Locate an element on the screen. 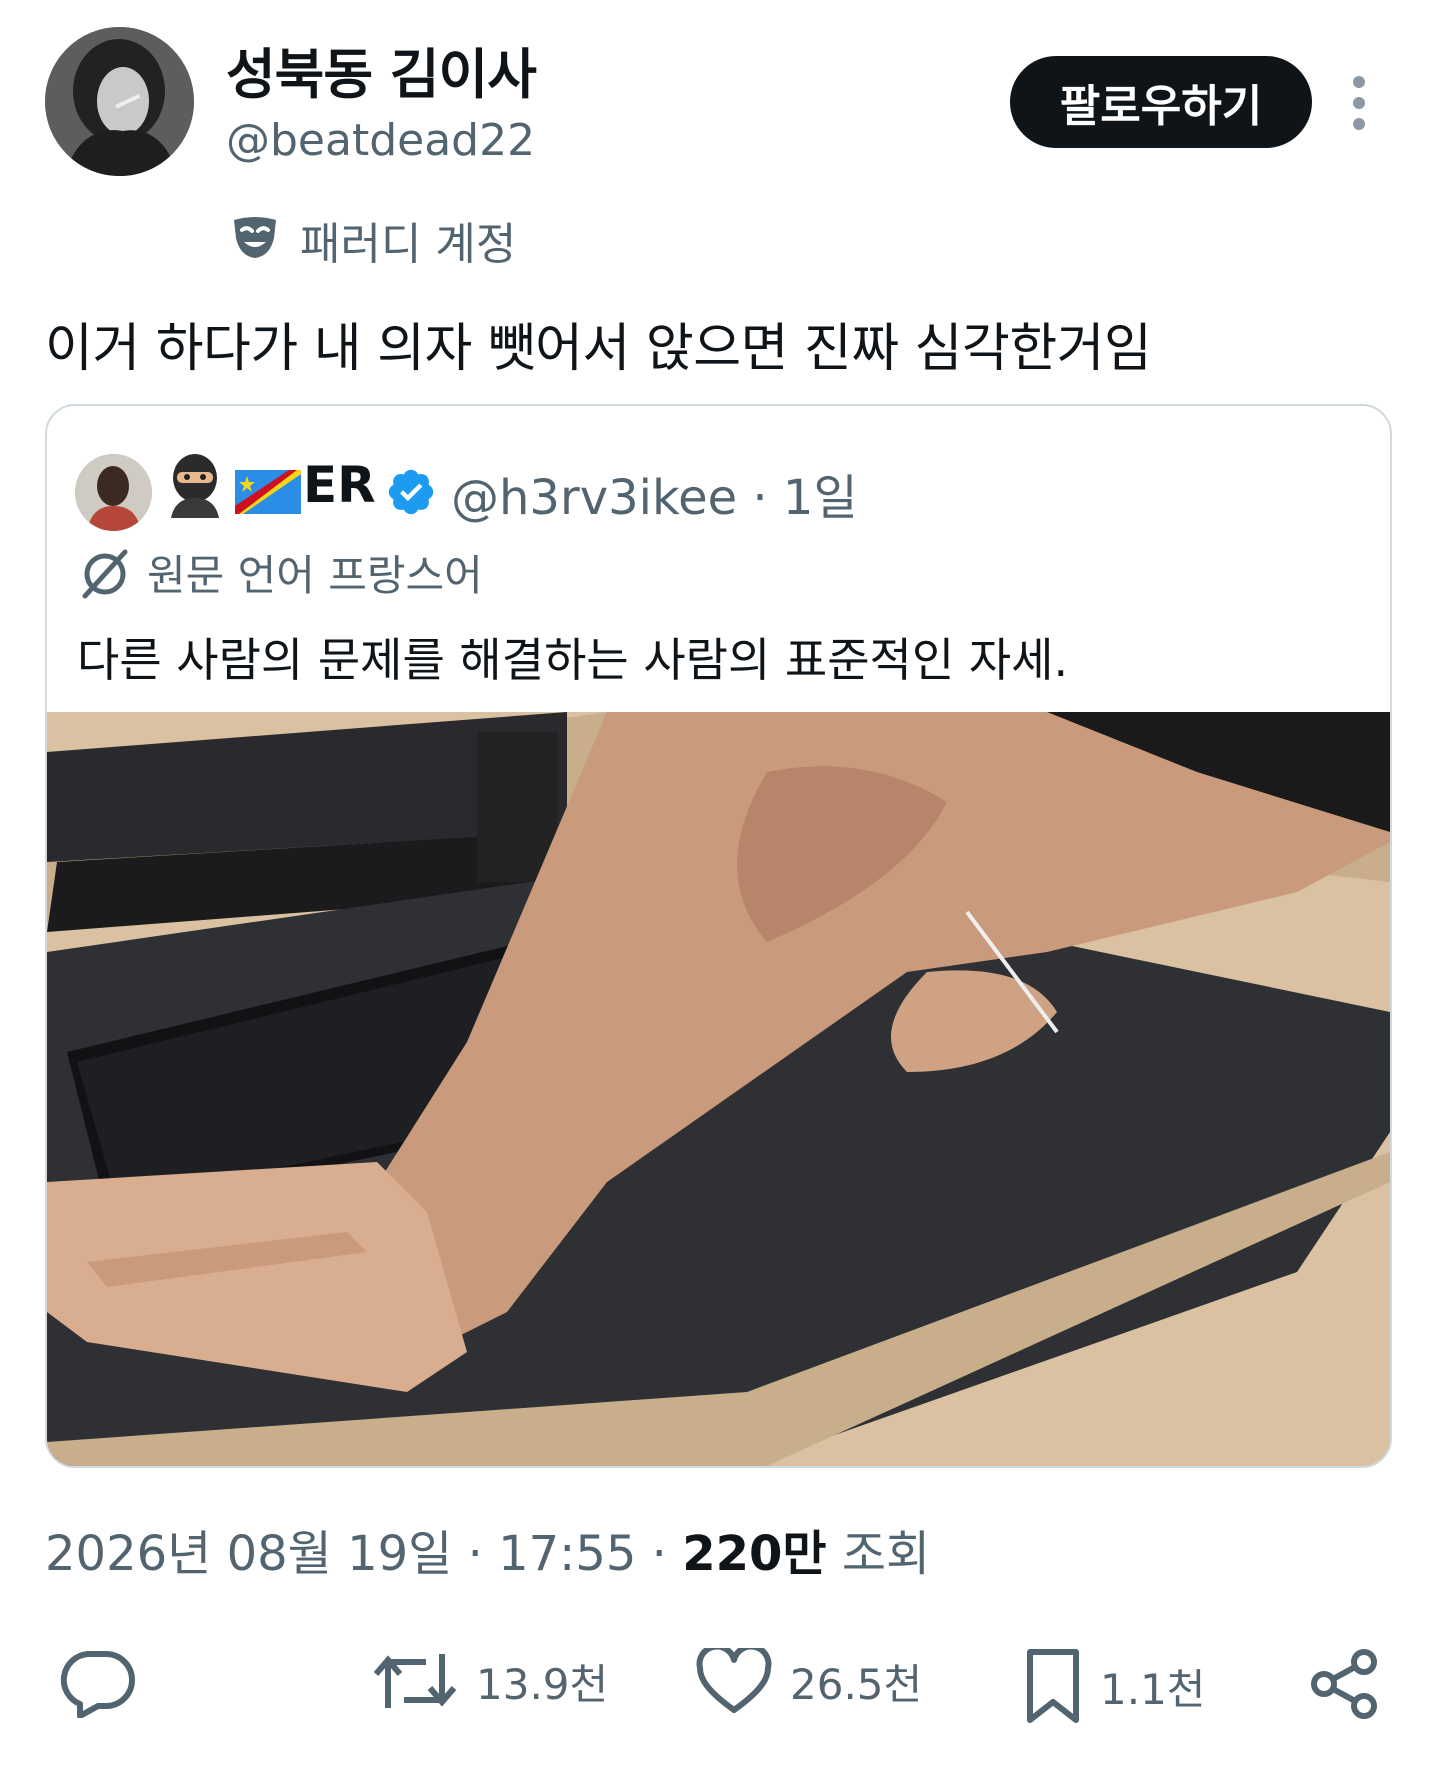  parody-account-label: 패러디 계정 is located at coordinates (408, 244).